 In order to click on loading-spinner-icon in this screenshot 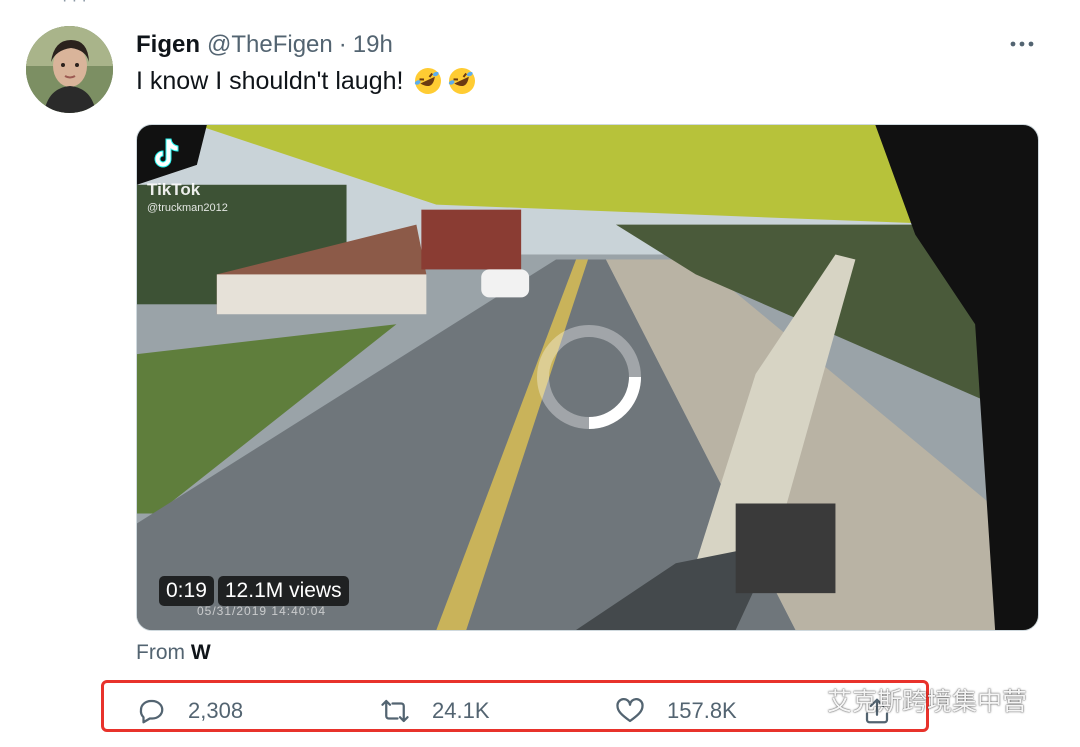, I will do `click(589, 377)`.